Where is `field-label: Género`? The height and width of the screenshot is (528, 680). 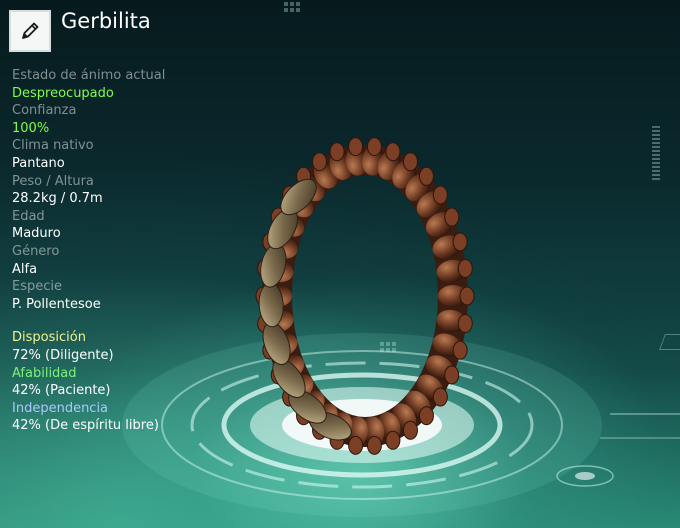 field-label: Género is located at coordinates (36, 251).